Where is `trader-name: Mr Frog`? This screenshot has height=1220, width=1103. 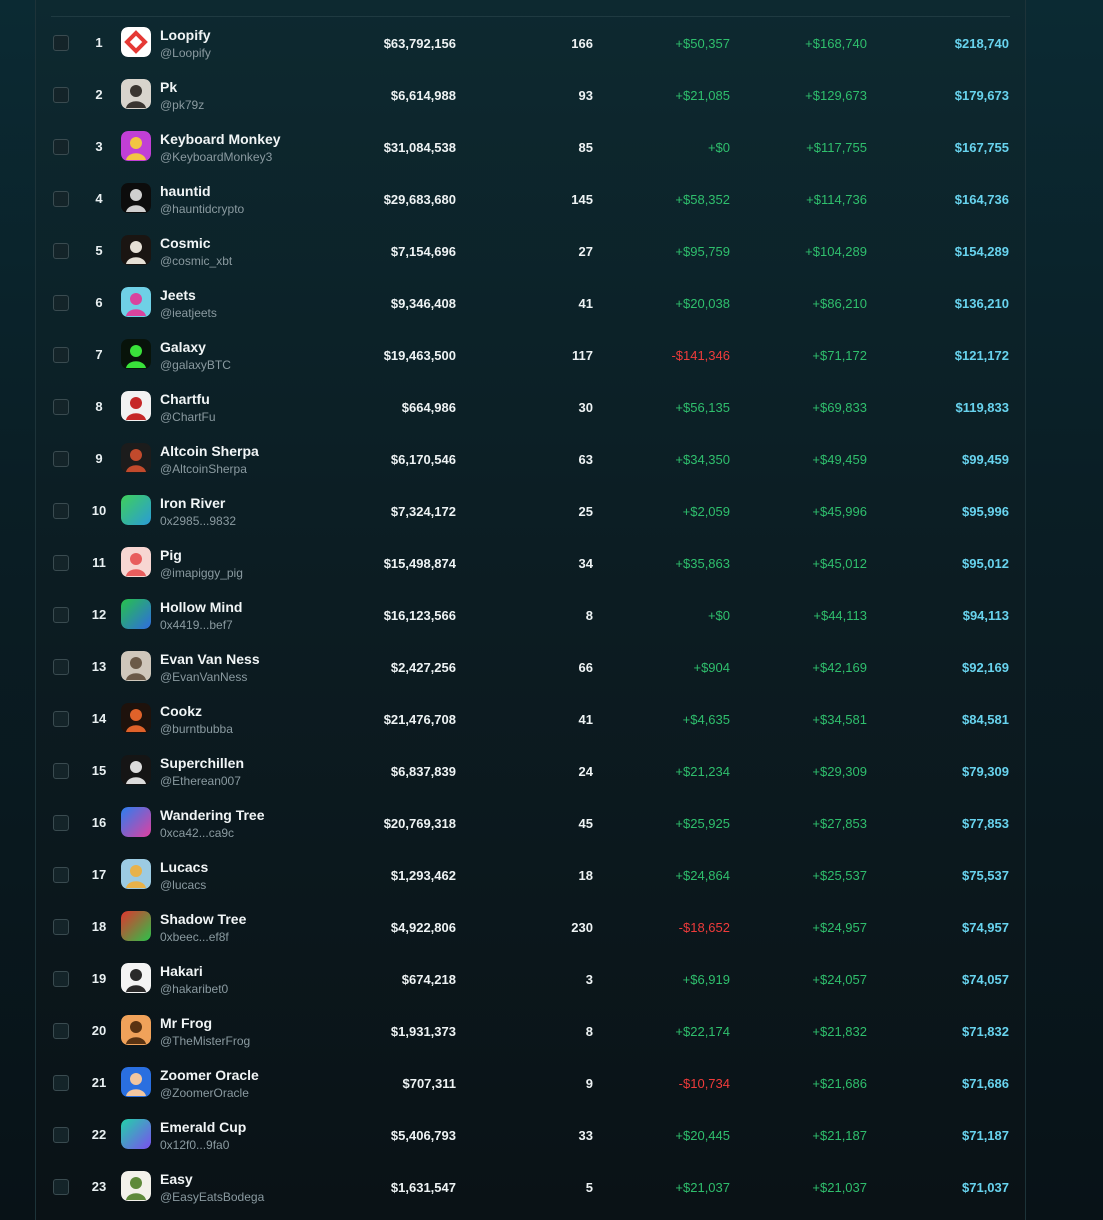 trader-name: Mr Frog is located at coordinates (186, 1023).